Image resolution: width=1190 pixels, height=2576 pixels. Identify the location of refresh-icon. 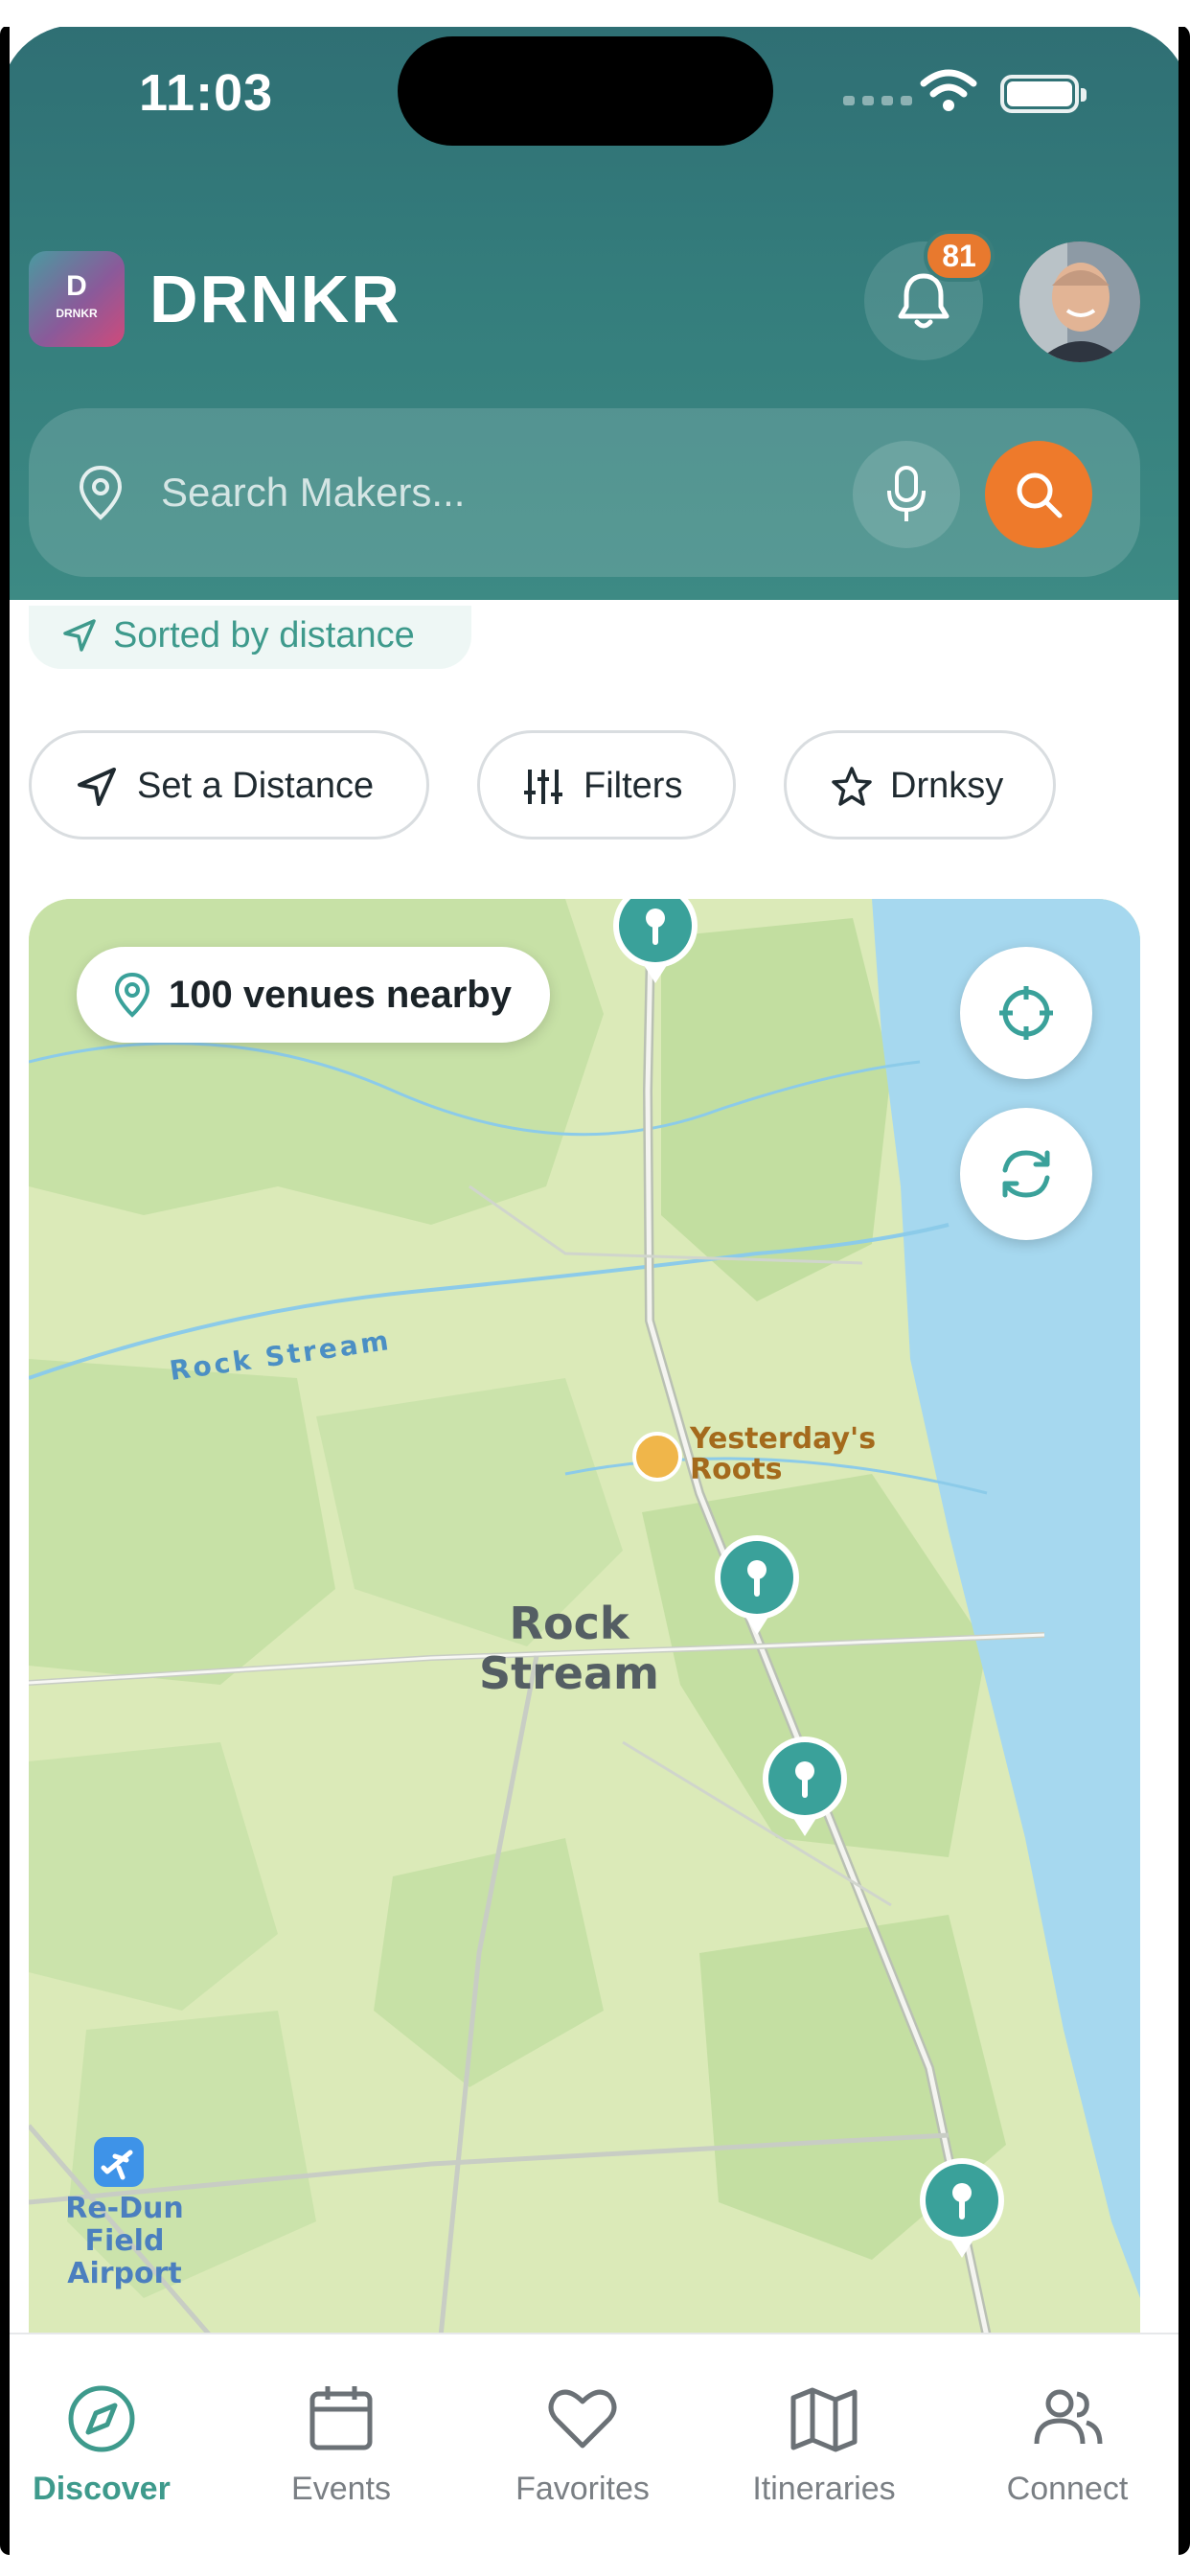
(1026, 1174).